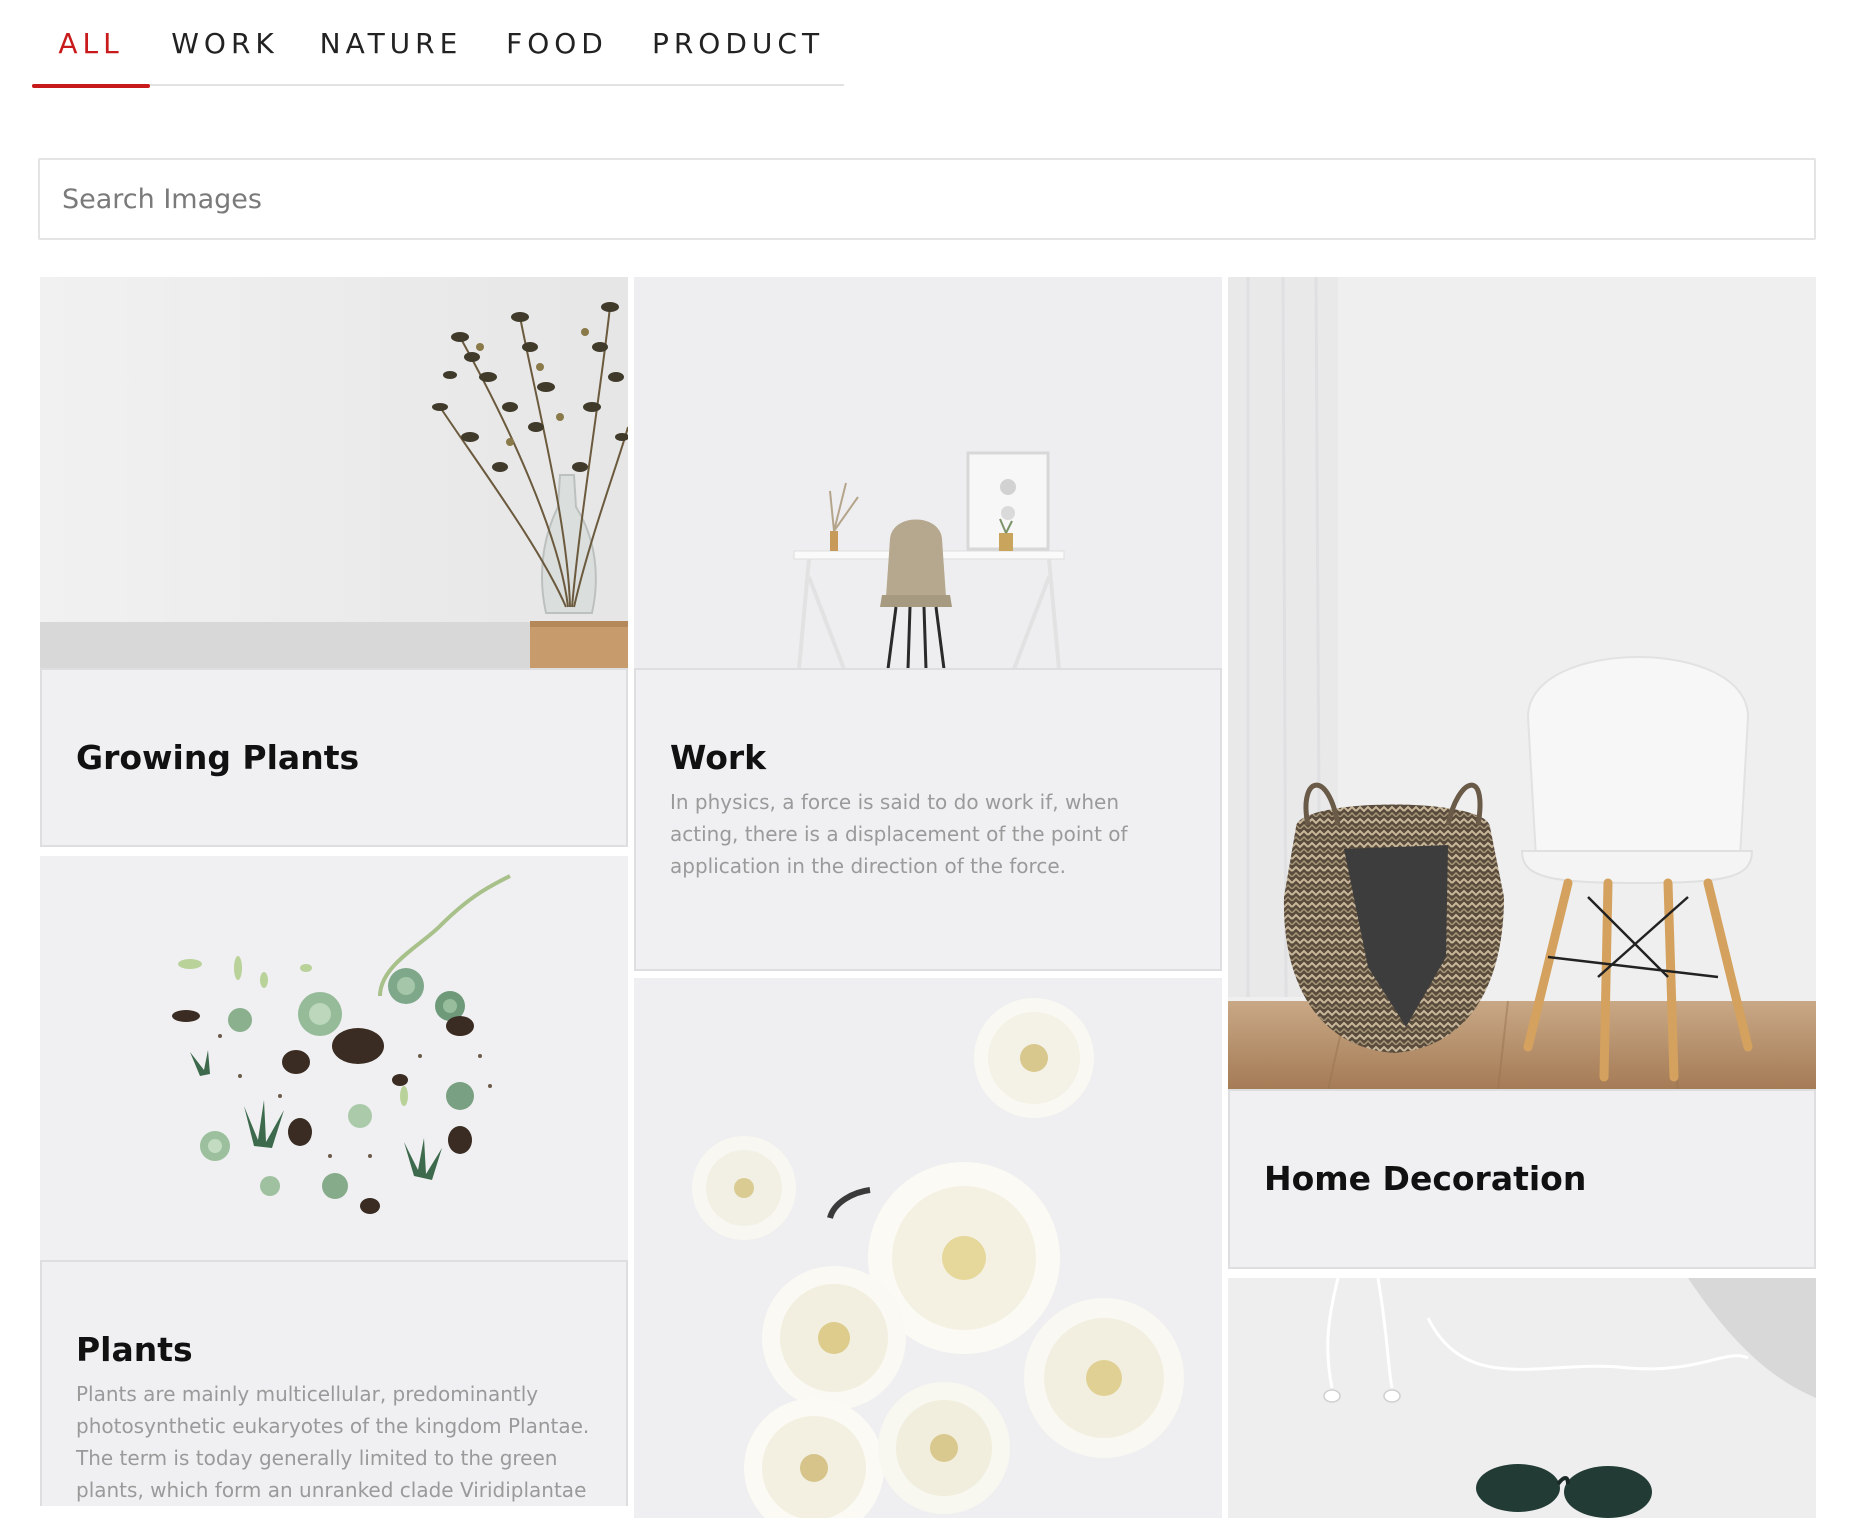 The image size is (1850, 1518). I want to click on card-title: Plants, so click(134, 1349).